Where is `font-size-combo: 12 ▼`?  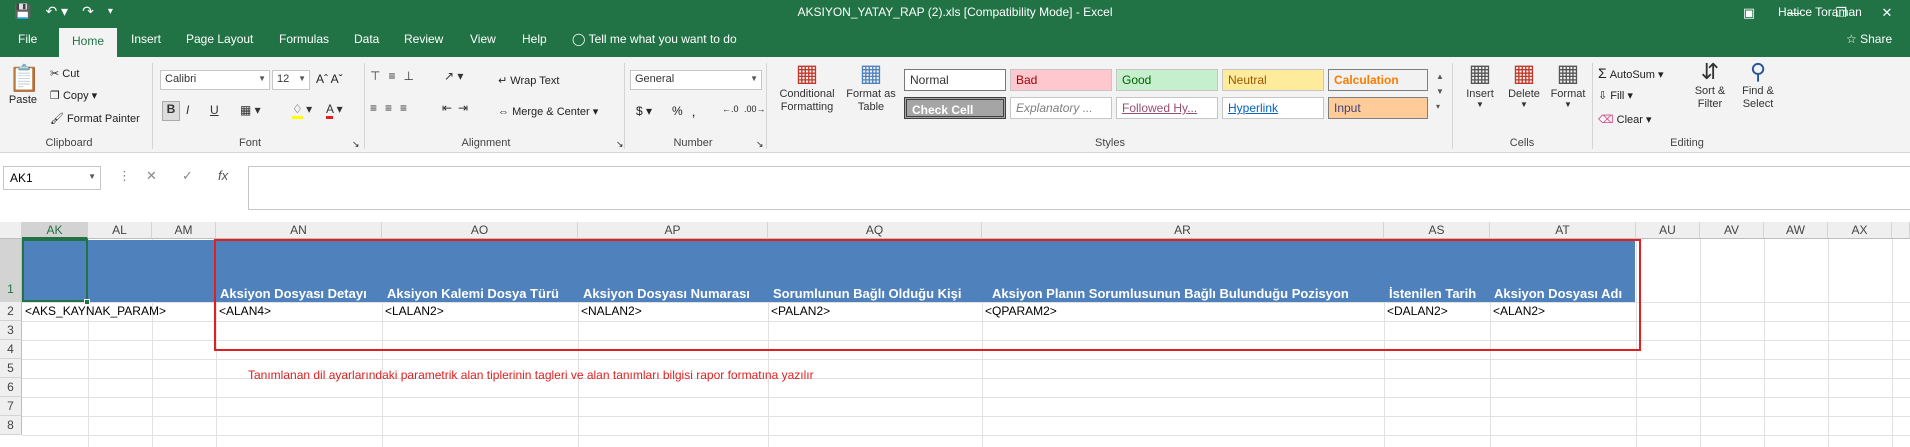 font-size-combo: 12 ▼ is located at coordinates (291, 80).